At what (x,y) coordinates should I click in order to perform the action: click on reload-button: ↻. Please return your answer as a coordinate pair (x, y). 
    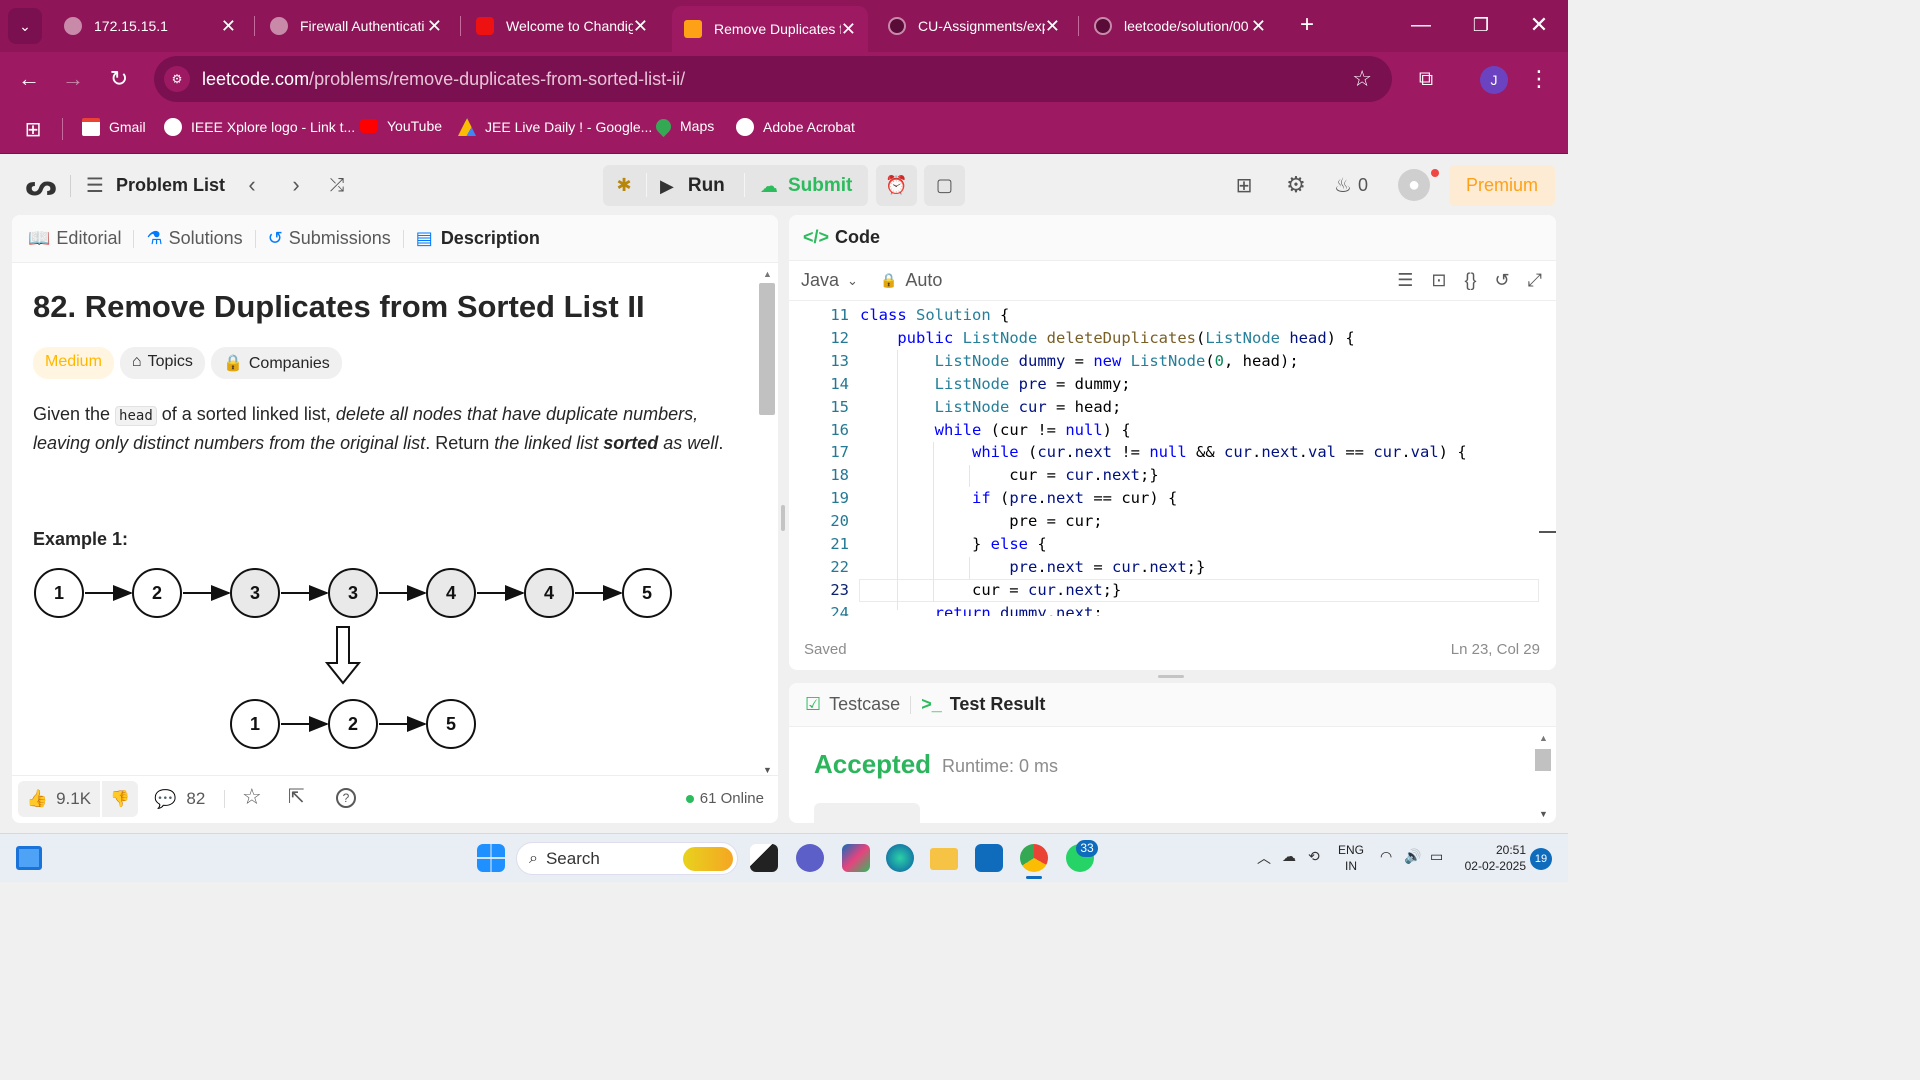
    Looking at the image, I should click on (119, 79).